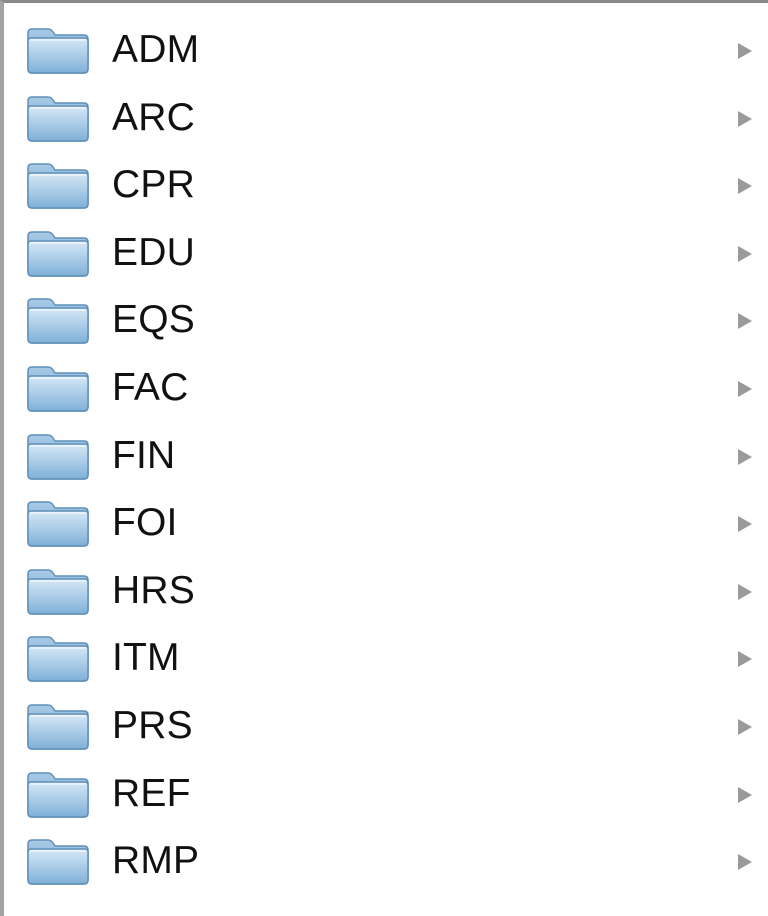  What do you see at coordinates (386, 791) in the screenshot?
I see `folder-row-ref: REF` at bounding box center [386, 791].